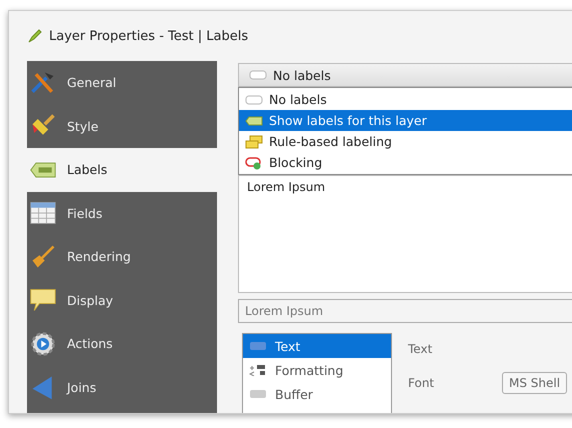  What do you see at coordinates (148, 36) in the screenshot?
I see `window-title: Layer Properties - Test | Labels` at bounding box center [148, 36].